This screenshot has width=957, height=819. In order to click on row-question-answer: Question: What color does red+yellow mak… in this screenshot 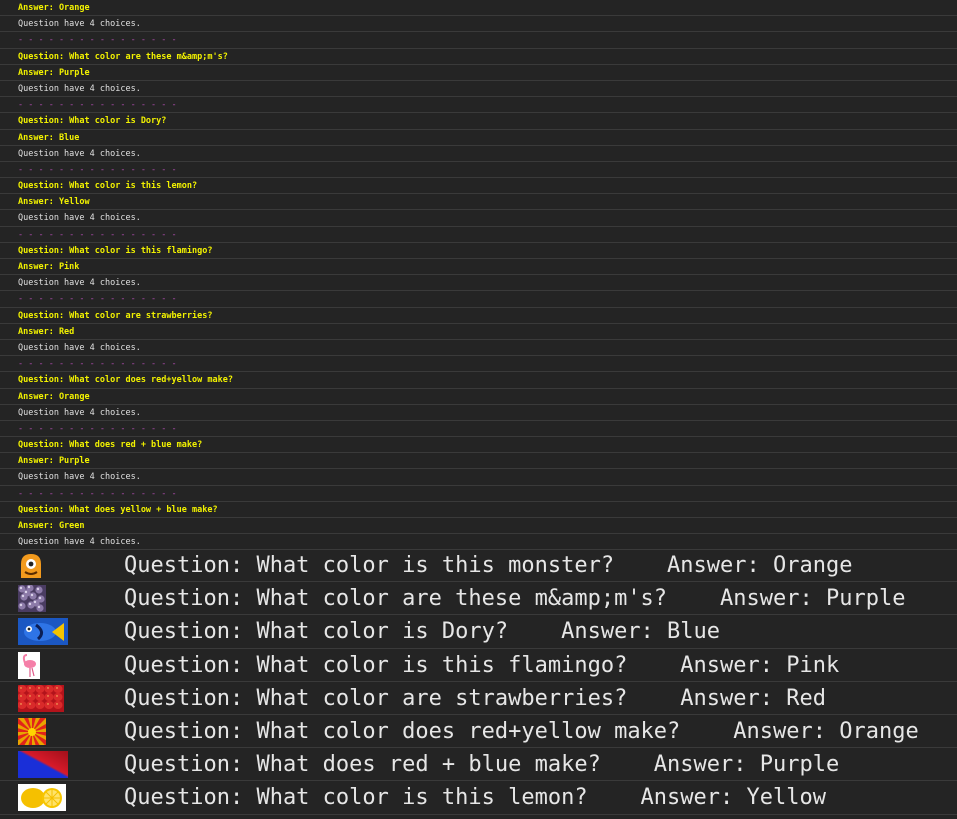, I will do `click(521, 731)`.